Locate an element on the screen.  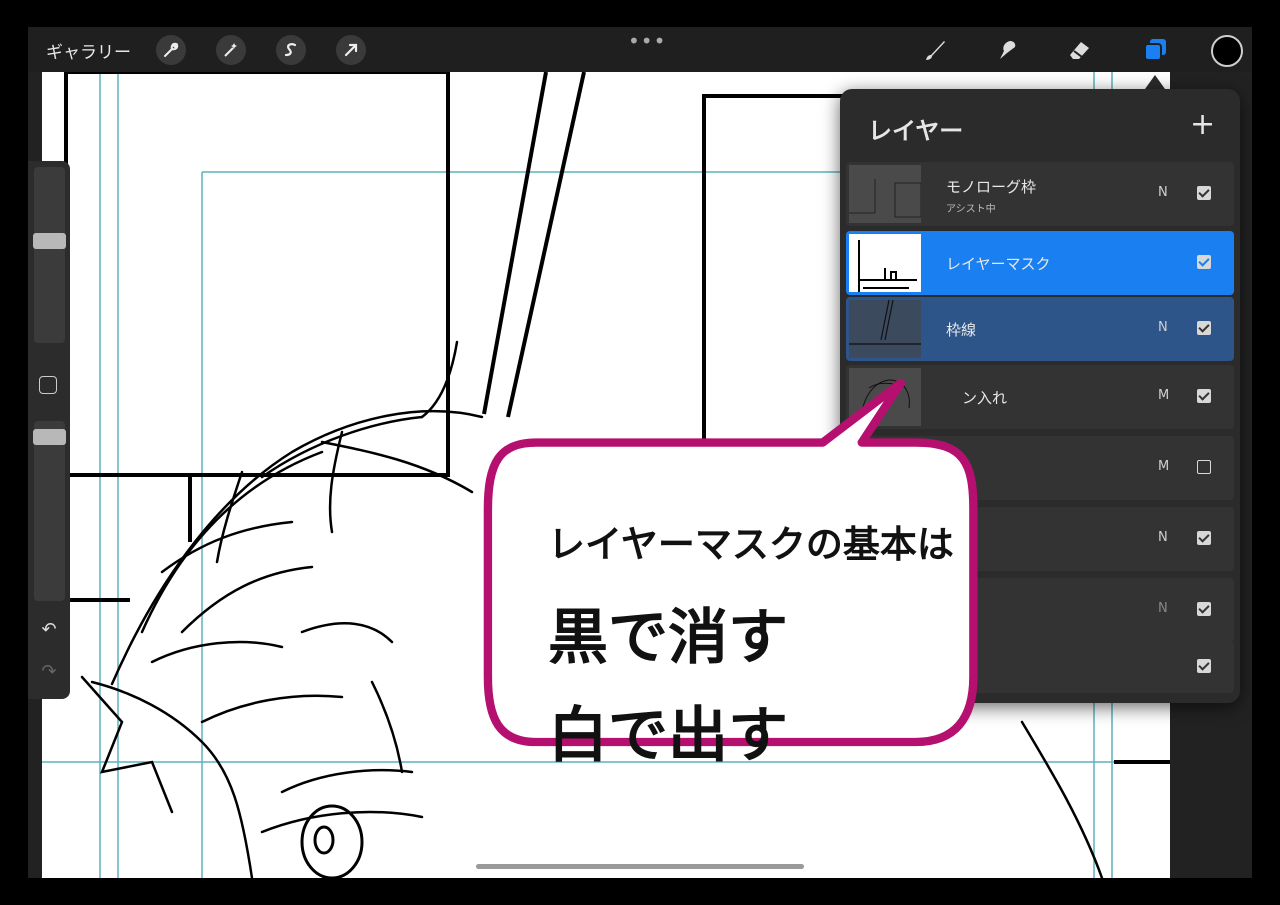
layer-row-layer-mask: レイヤーマスク is located at coordinates (1040, 263).